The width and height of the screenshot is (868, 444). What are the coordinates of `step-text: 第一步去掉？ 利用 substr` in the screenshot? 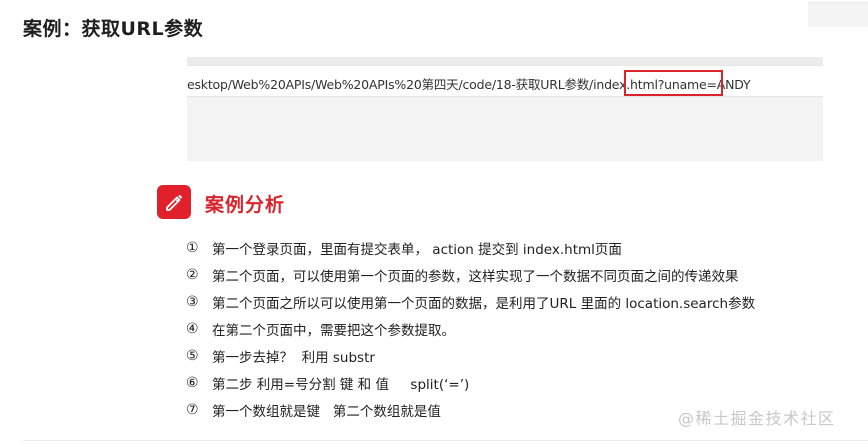 It's located at (293, 357).